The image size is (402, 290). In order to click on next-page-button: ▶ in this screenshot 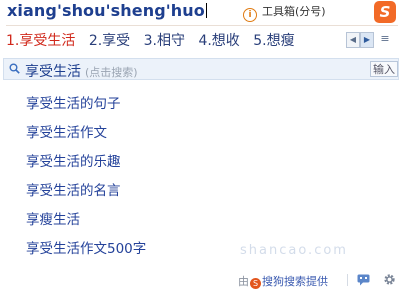, I will do `click(367, 40)`.